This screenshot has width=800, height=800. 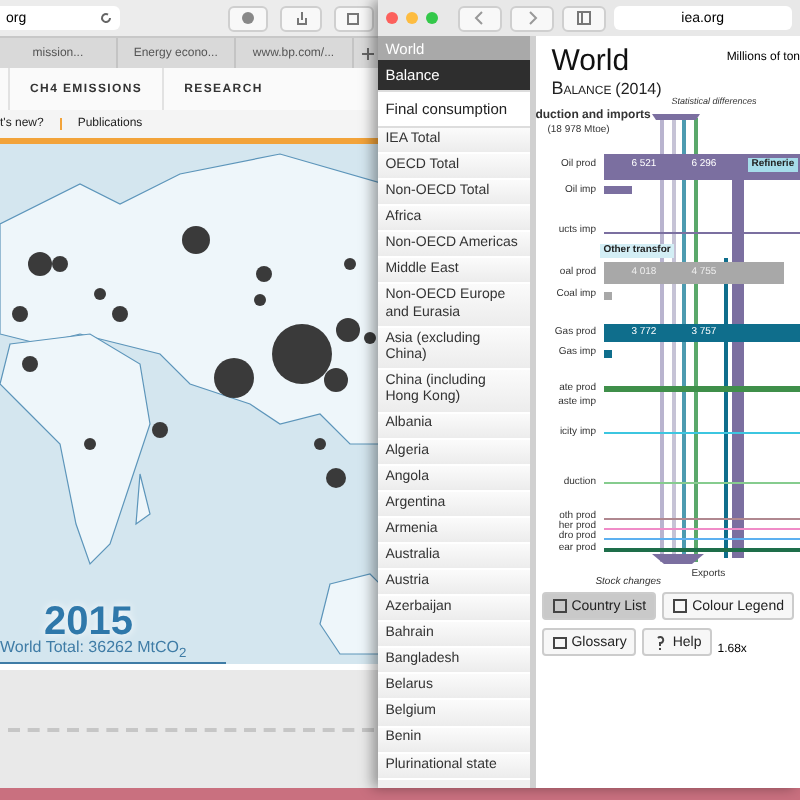 I want to click on page-subtitle: Balance (2014), so click(x=606, y=88).